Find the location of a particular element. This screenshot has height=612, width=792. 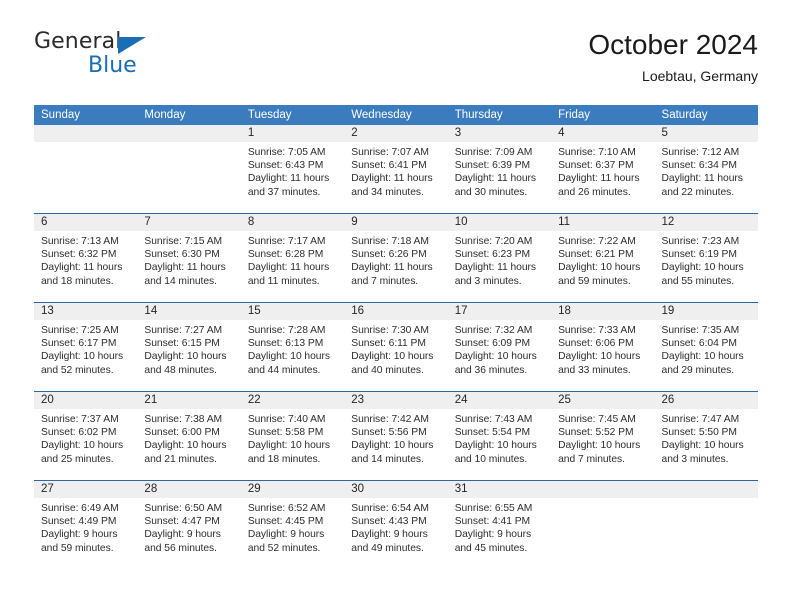

daylight-text-cont: and 11 minutes. is located at coordinates (283, 281).